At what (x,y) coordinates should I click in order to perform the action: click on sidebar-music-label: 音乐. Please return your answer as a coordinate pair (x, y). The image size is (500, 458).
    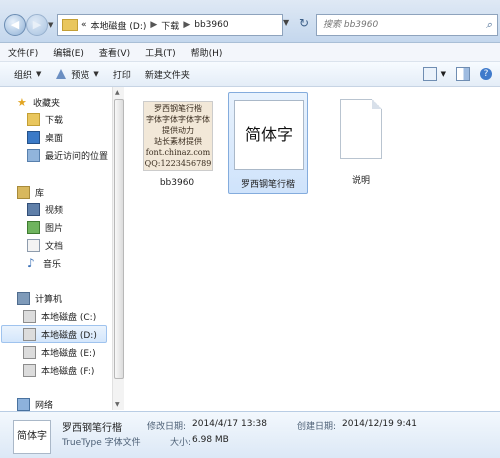
    Looking at the image, I should click on (52, 264).